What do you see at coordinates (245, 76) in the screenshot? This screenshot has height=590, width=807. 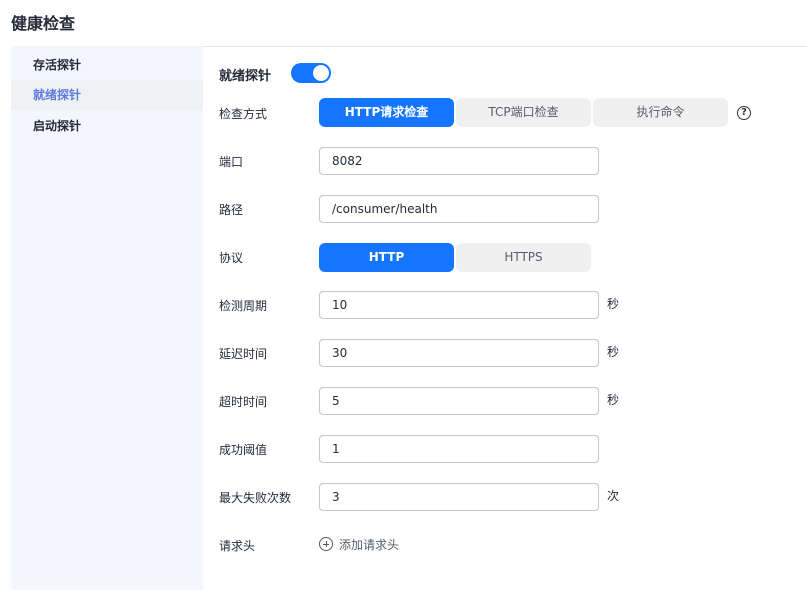 I see `probe-title: 就绪探针` at bounding box center [245, 76].